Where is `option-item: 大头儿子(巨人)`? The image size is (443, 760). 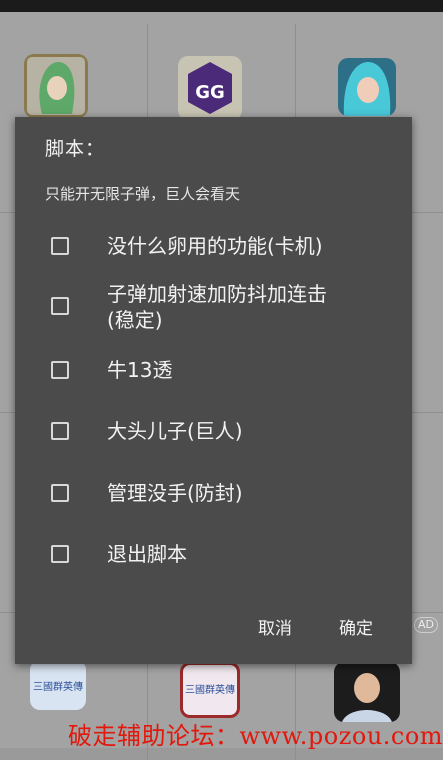 option-item: 大头儿子(巨人) is located at coordinates (213, 431).